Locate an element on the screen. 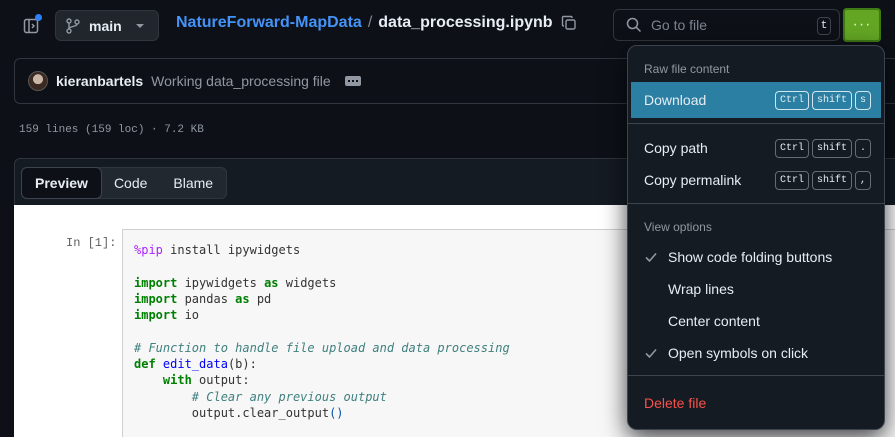 Image resolution: width=895 pixels, height=437 pixels. menu-item-center-content: Center content is located at coordinates (756, 321).